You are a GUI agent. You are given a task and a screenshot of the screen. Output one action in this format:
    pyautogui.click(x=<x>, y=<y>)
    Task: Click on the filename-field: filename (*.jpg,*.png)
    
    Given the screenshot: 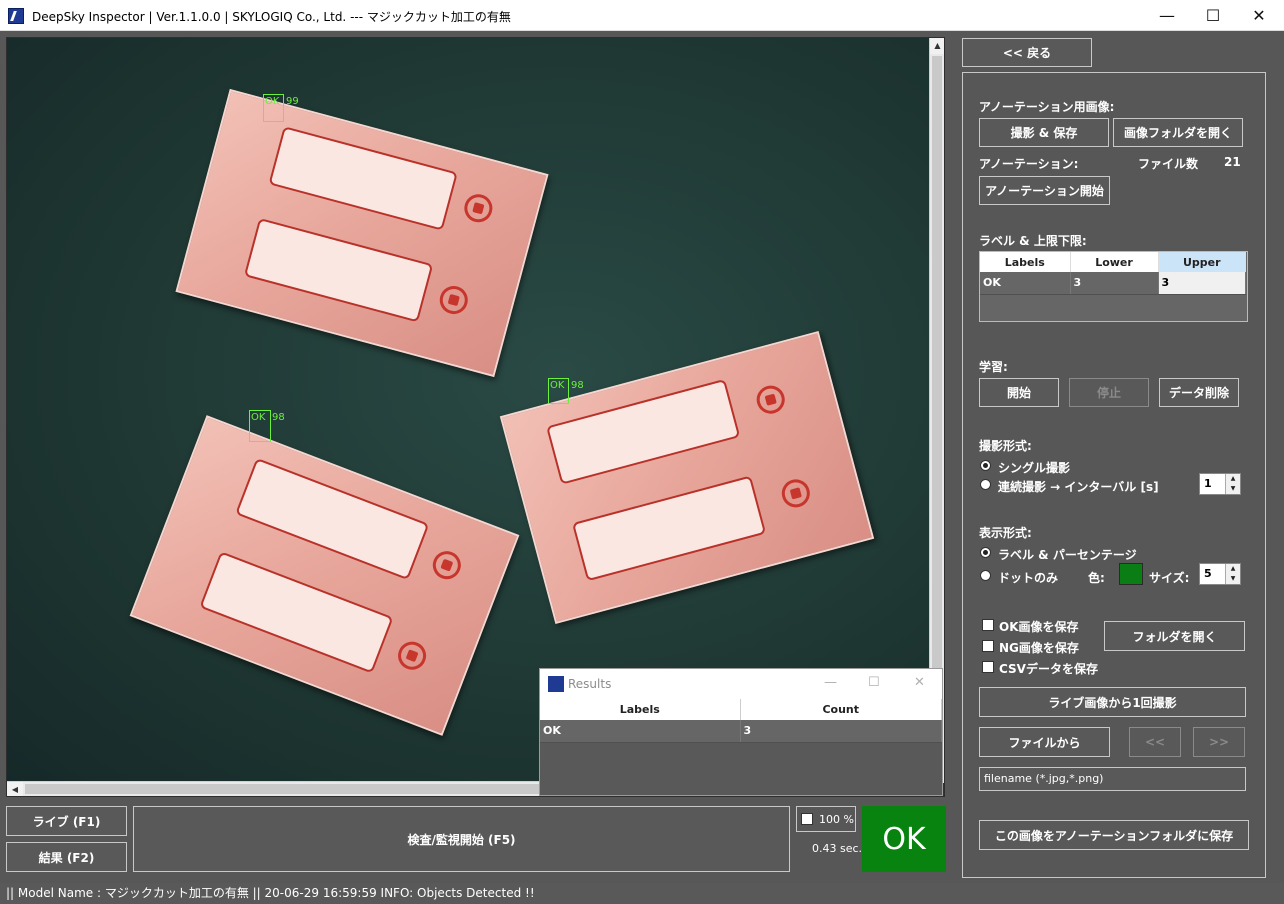 What is the action you would take?
    pyautogui.click(x=1112, y=779)
    